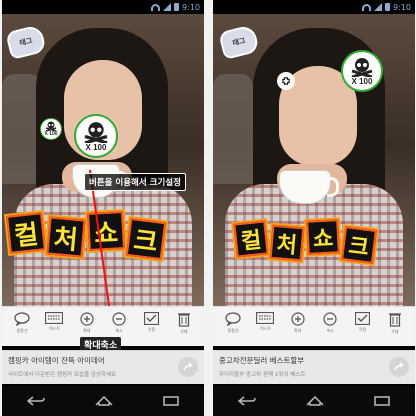 The width and height of the screenshot is (416, 416). What do you see at coordinates (314, 367) in the screenshot?
I see `ad-banner: 중고차전문딜러 베스트할부 무이자할부 중고차 판매 1위의 베스트` at bounding box center [314, 367].